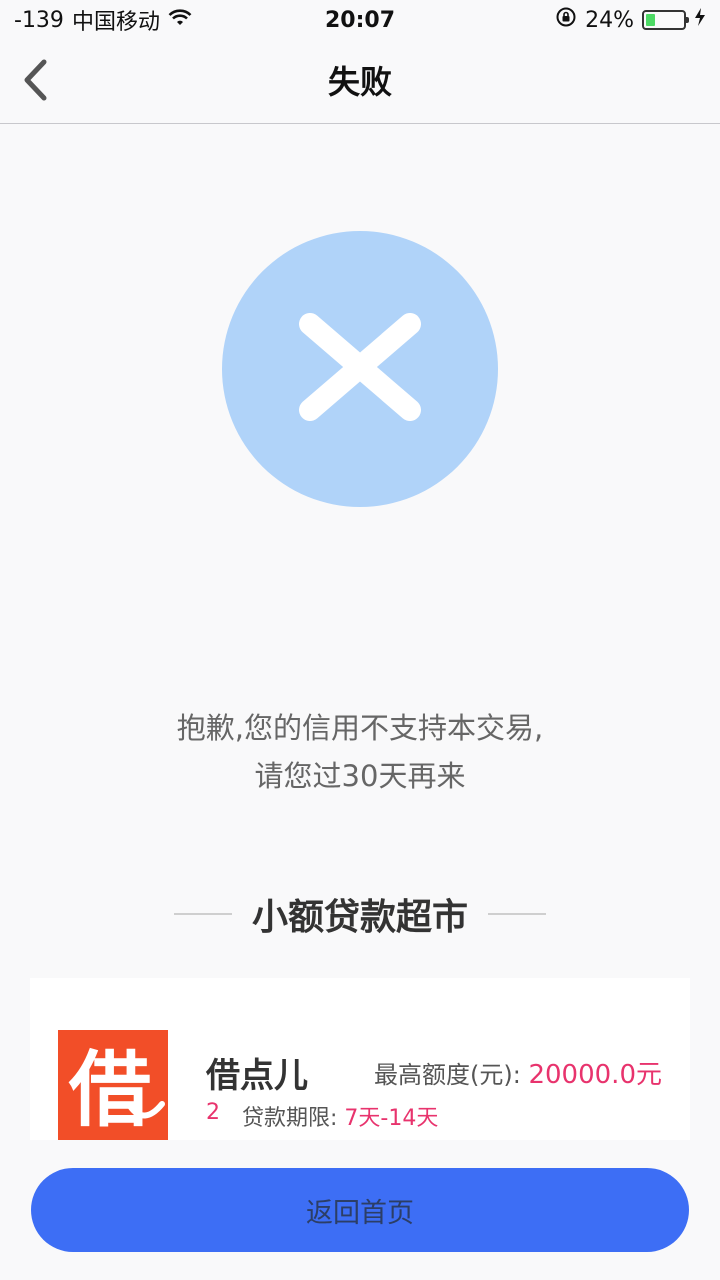 Image resolution: width=720 pixels, height=1280 pixels. Describe the element at coordinates (109, 1090) in the screenshot. I see `loan-logo-text: 借` at that location.